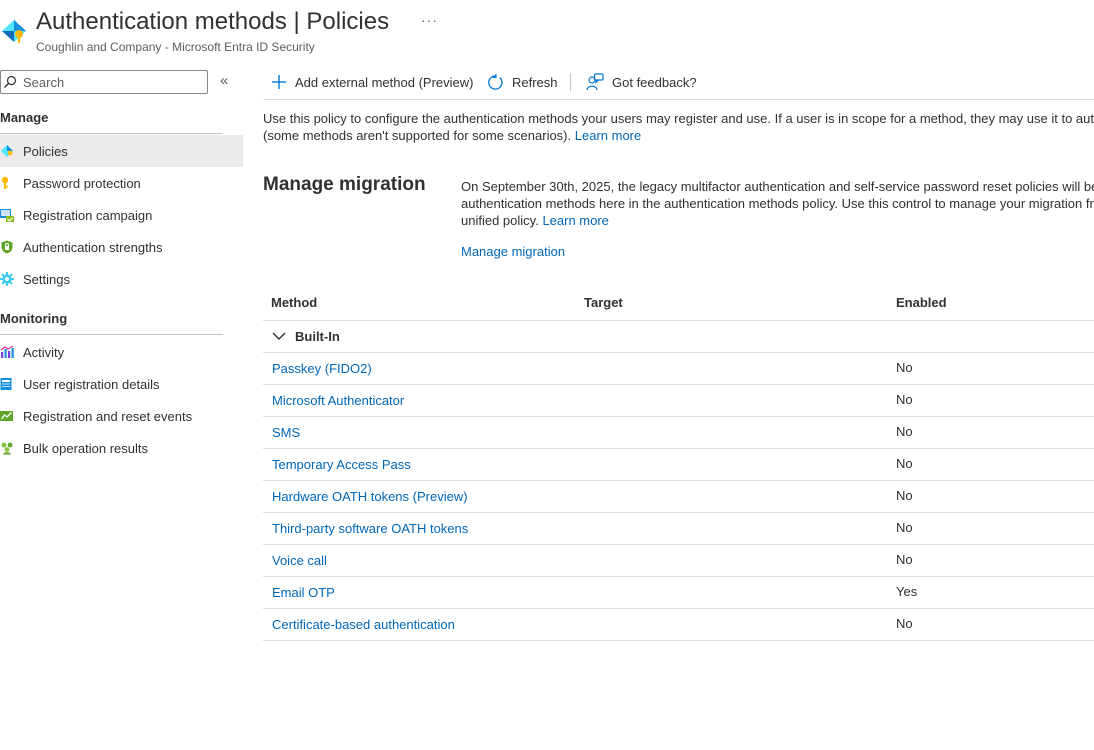  Describe the element at coordinates (921, 302) in the screenshot. I see `column-header-enabled: Enabled` at that location.